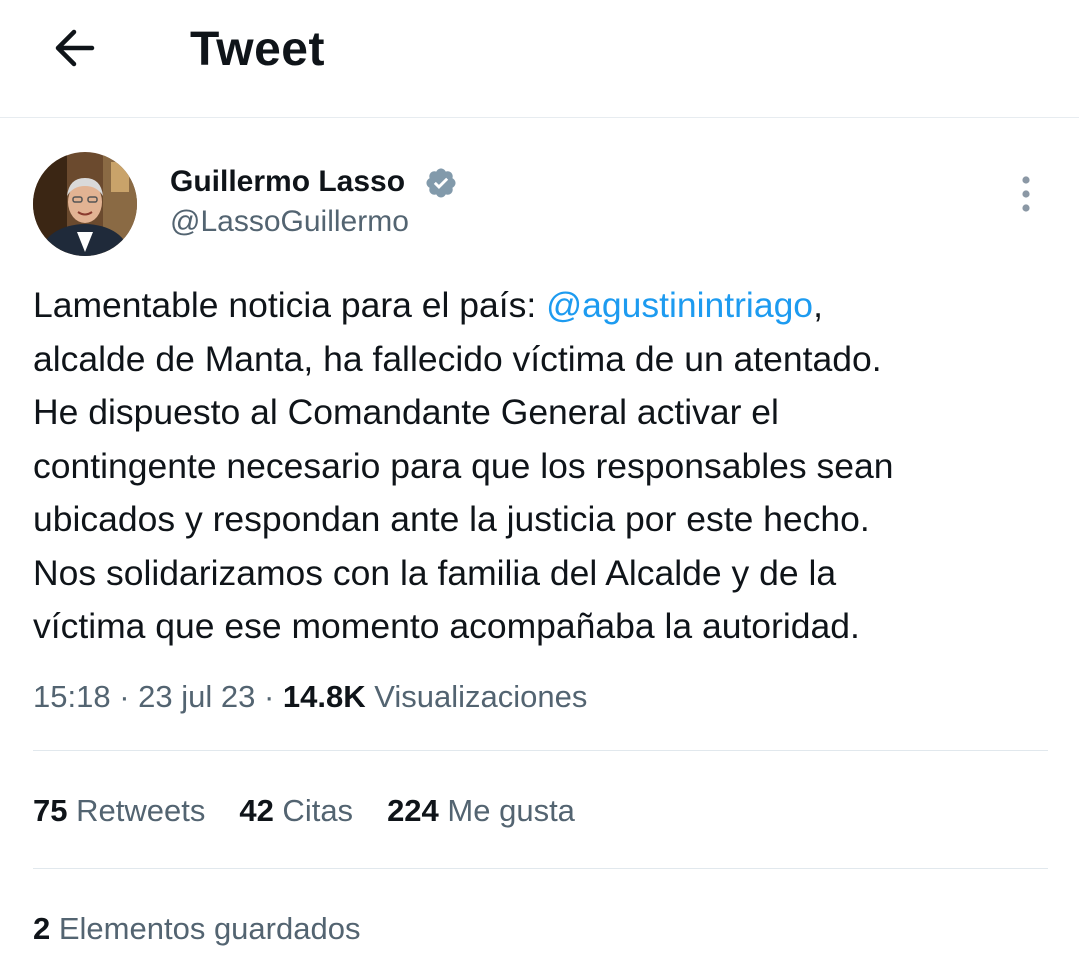 This screenshot has height=980, width=1079. I want to click on author-display-name: Guillermo Lasso, so click(287, 182).